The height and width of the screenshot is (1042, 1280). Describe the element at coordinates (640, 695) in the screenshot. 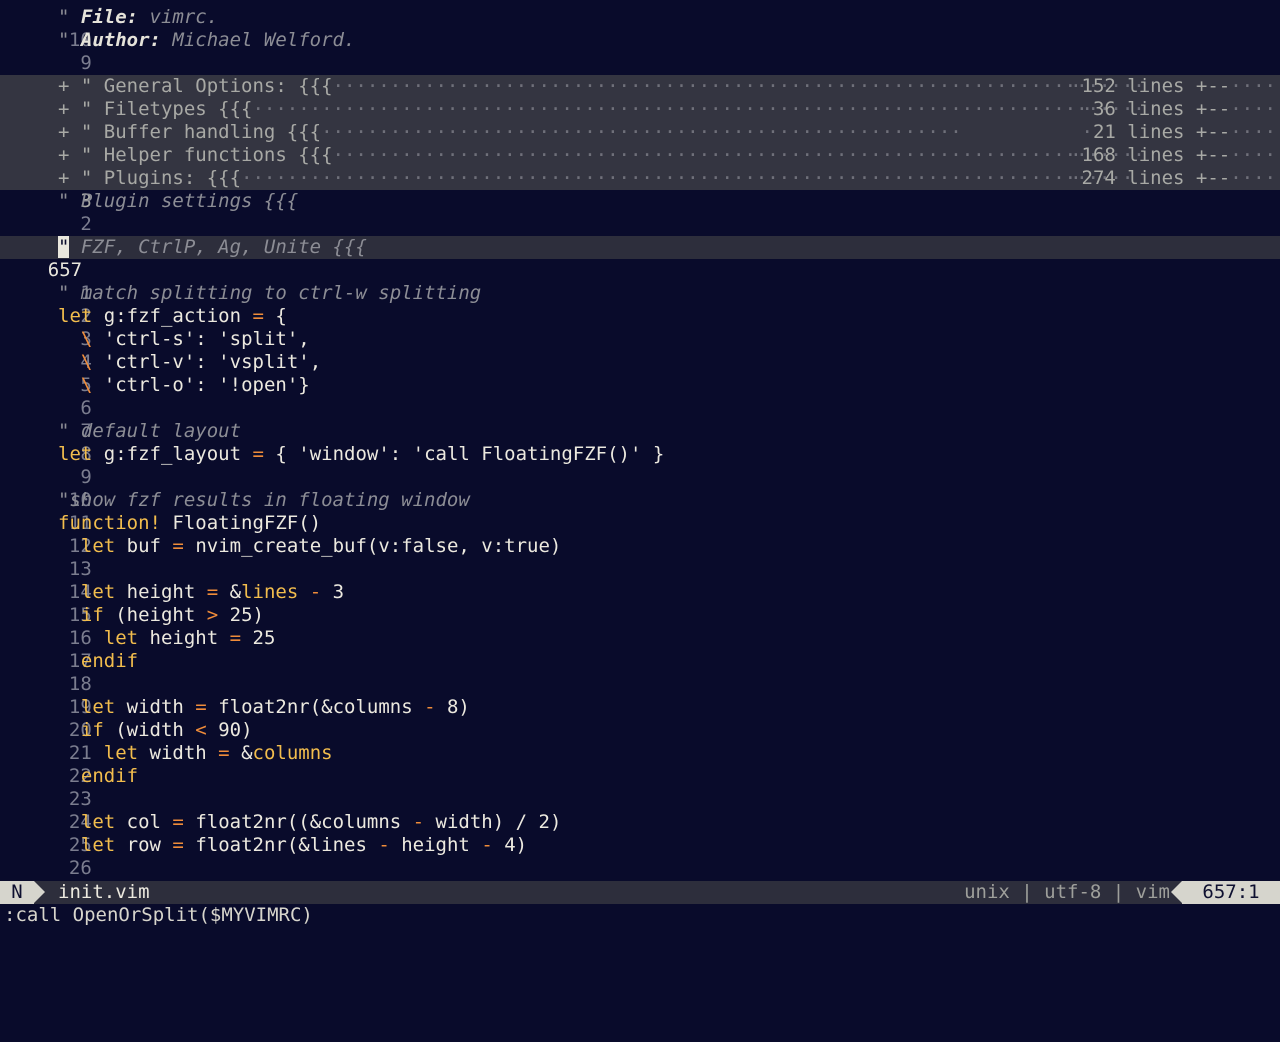

I see `code-line: 19` at that location.